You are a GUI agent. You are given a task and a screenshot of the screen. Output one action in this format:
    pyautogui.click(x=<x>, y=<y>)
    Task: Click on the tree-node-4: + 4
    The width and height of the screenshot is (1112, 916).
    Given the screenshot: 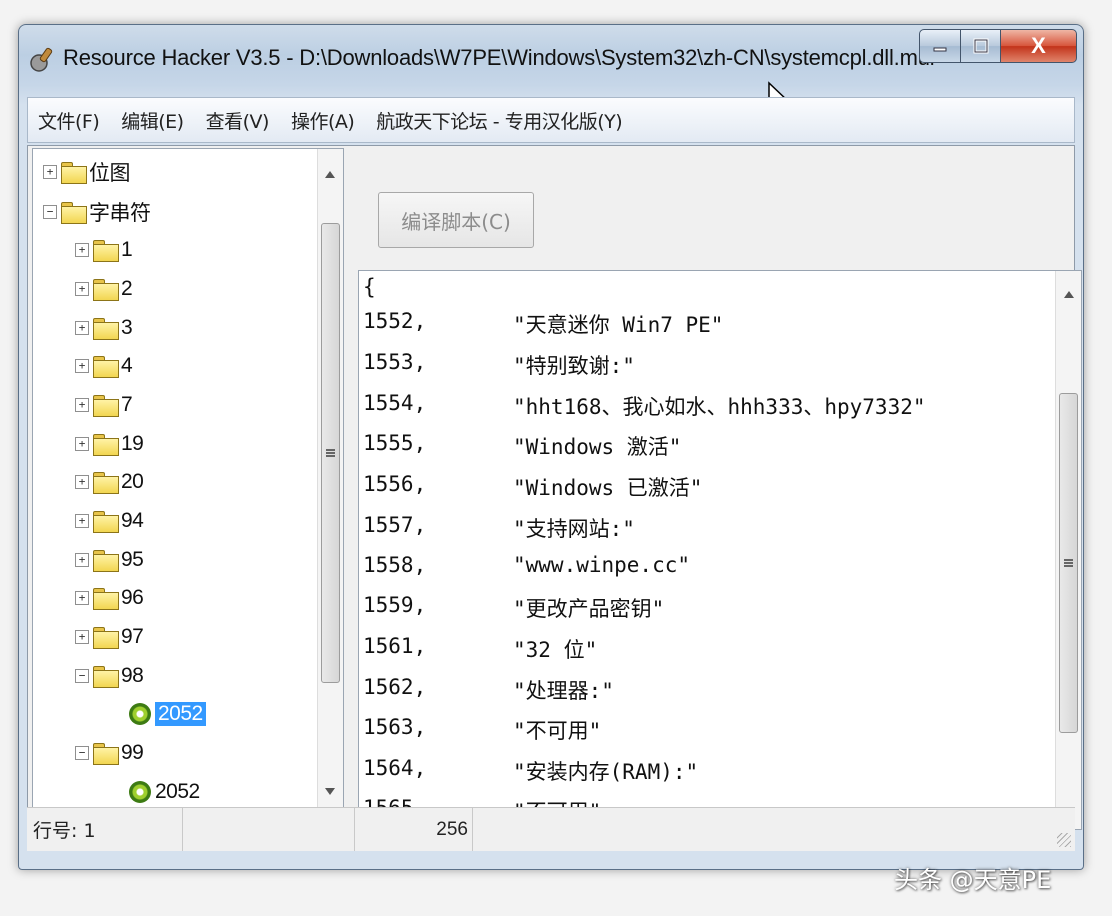 What is the action you would take?
    pyautogui.click(x=104, y=366)
    